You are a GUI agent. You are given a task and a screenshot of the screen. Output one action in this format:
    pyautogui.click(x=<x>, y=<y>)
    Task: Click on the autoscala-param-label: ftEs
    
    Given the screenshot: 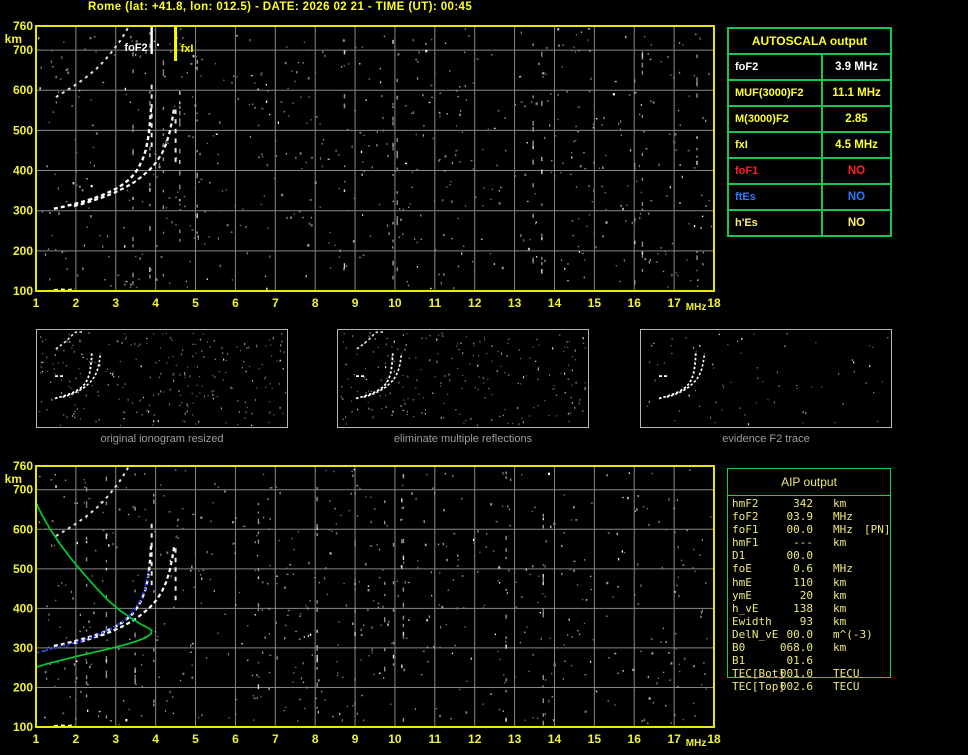 What is the action you would take?
    pyautogui.click(x=776, y=197)
    